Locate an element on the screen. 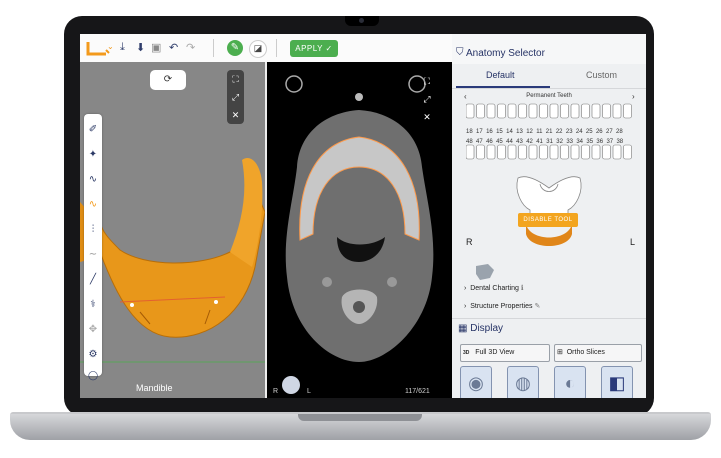  eraser-tool-button: ◪ is located at coordinates (258, 49).